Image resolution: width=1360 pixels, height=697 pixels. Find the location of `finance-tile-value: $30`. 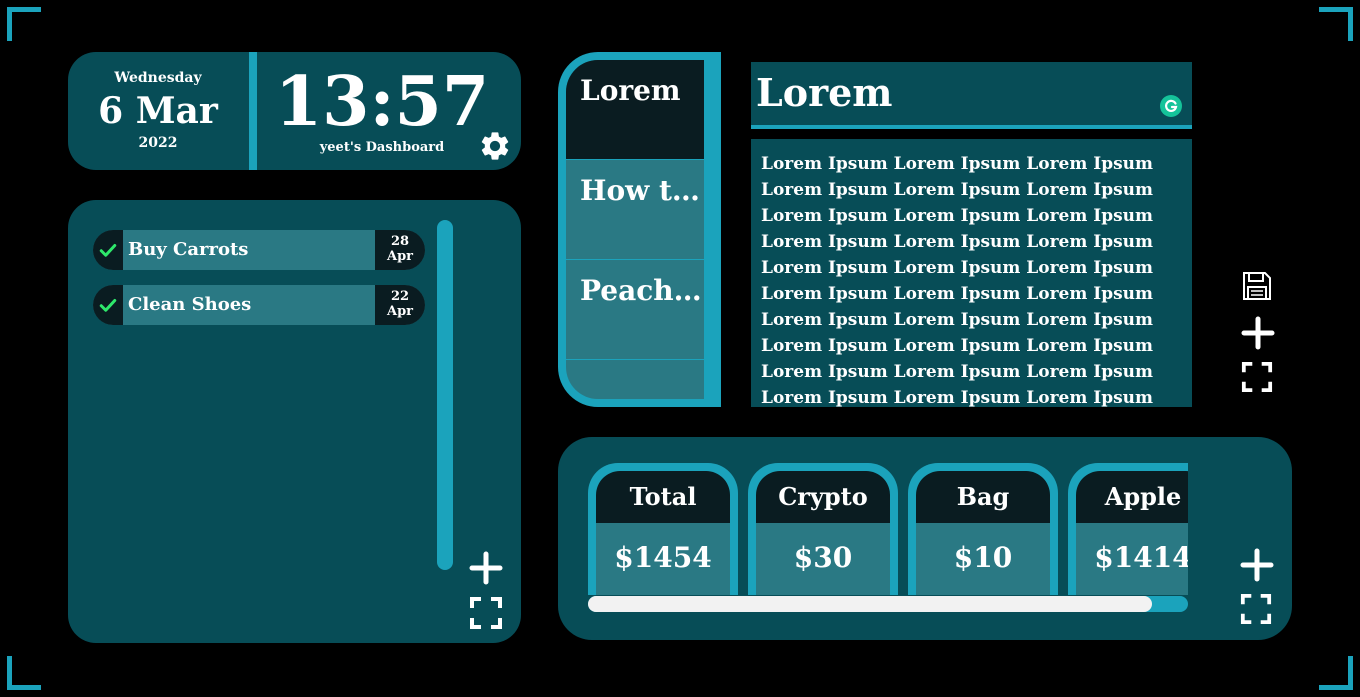

finance-tile-value: $30 is located at coordinates (823, 559).